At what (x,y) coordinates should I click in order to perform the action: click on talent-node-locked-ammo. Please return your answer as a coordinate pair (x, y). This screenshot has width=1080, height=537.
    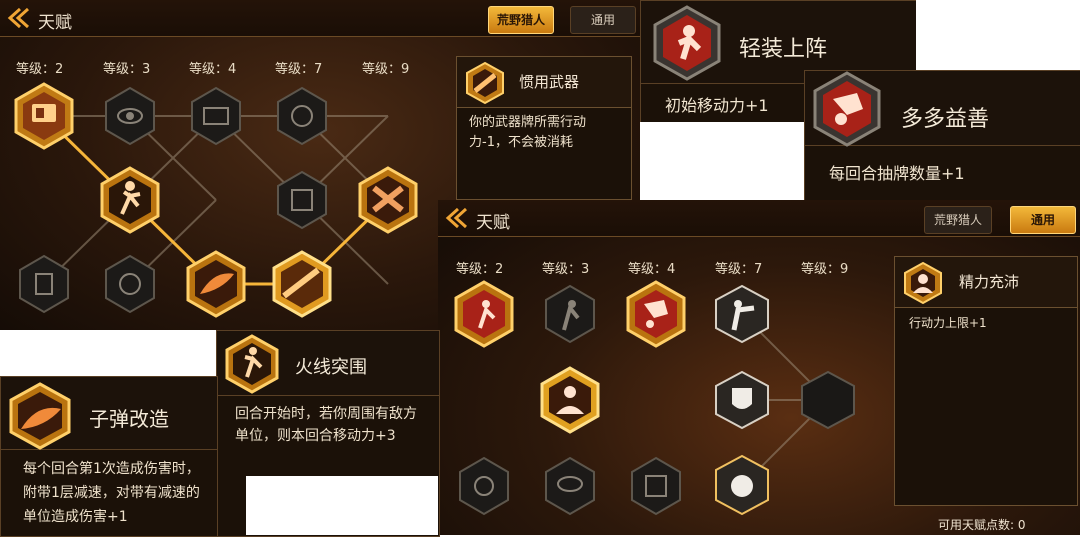
    Looking at the image, I should click on (130, 284).